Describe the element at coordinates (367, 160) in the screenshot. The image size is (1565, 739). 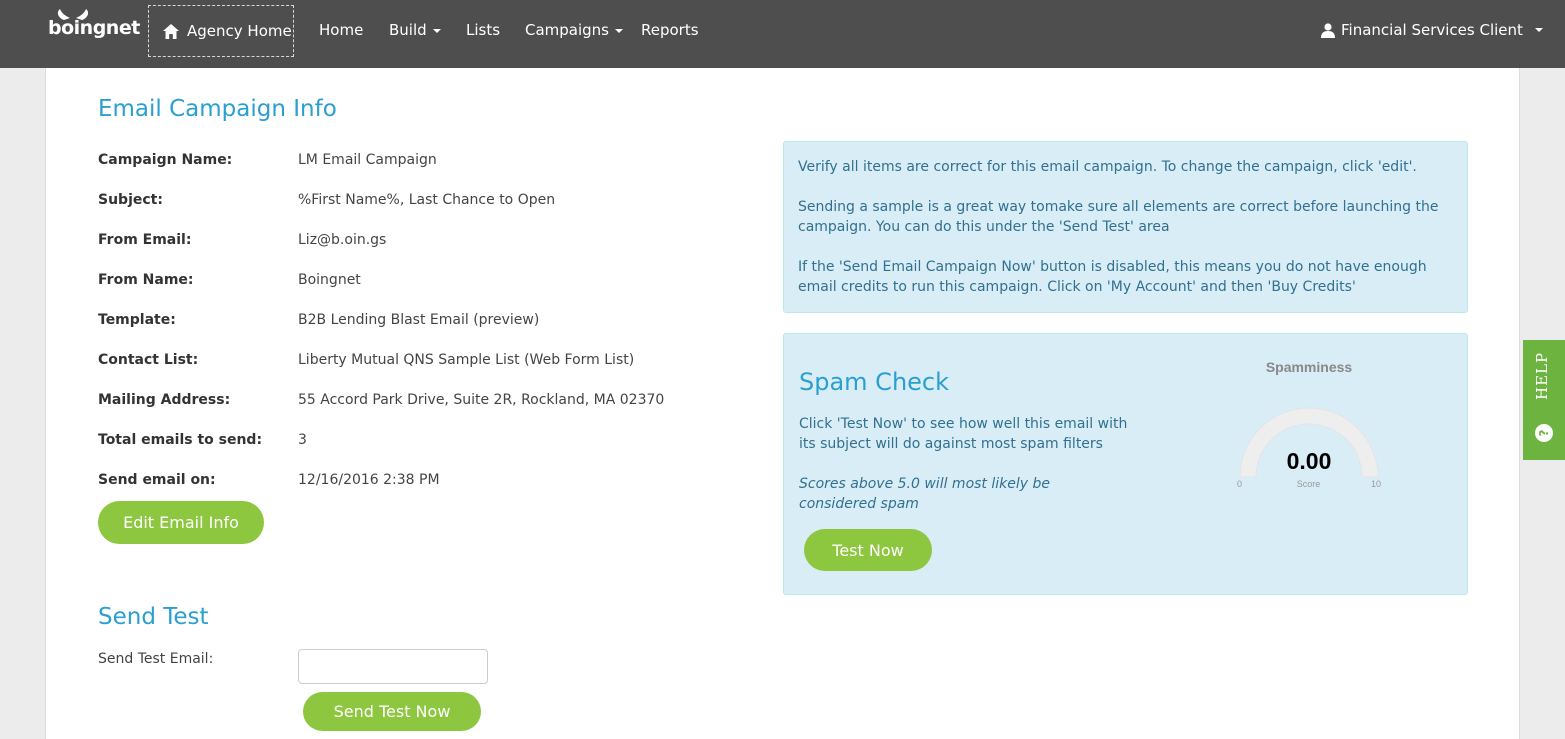
I see `campaign-name-value: LM Email Campaign` at that location.